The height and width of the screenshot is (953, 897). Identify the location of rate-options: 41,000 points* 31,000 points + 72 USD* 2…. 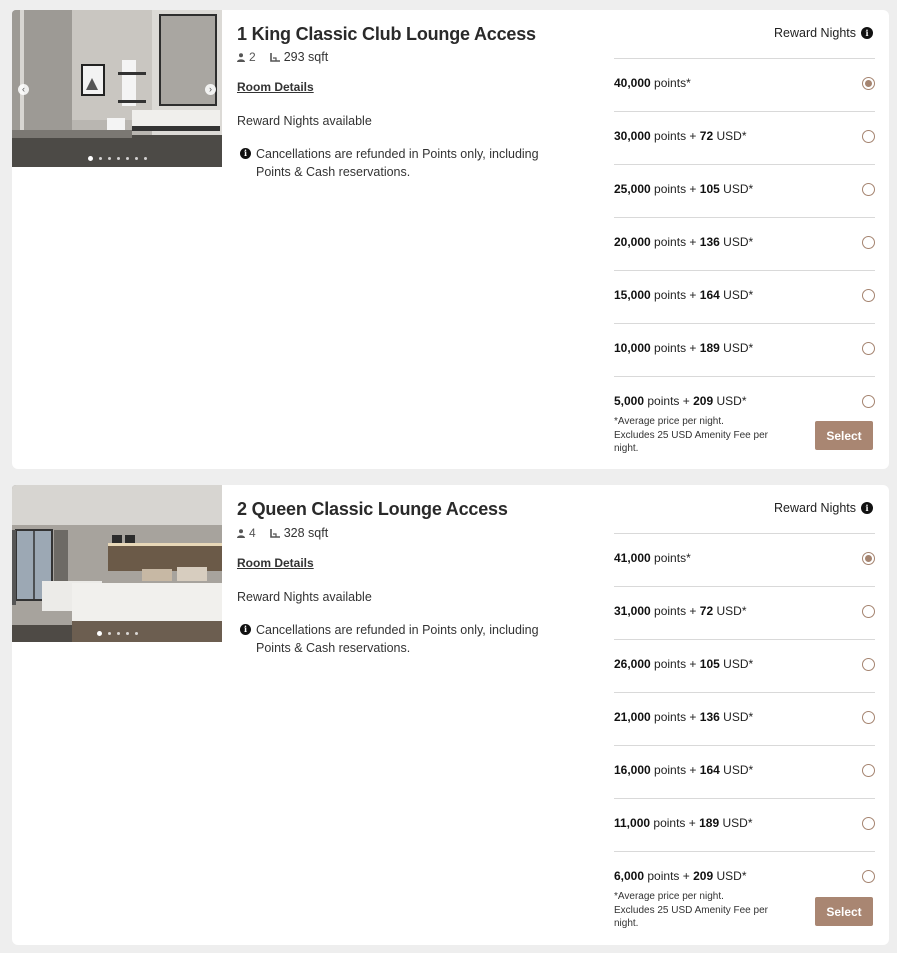
(744, 718).